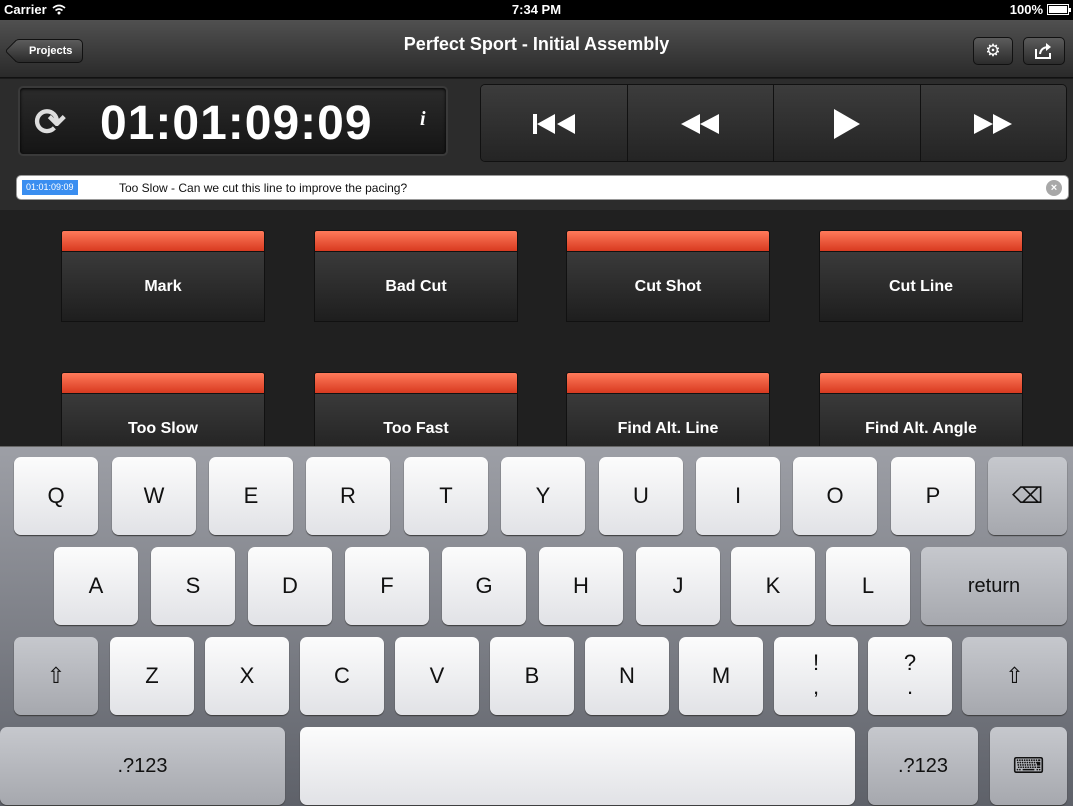  Describe the element at coordinates (423, 119) in the screenshot. I see `info-icon: i` at that location.